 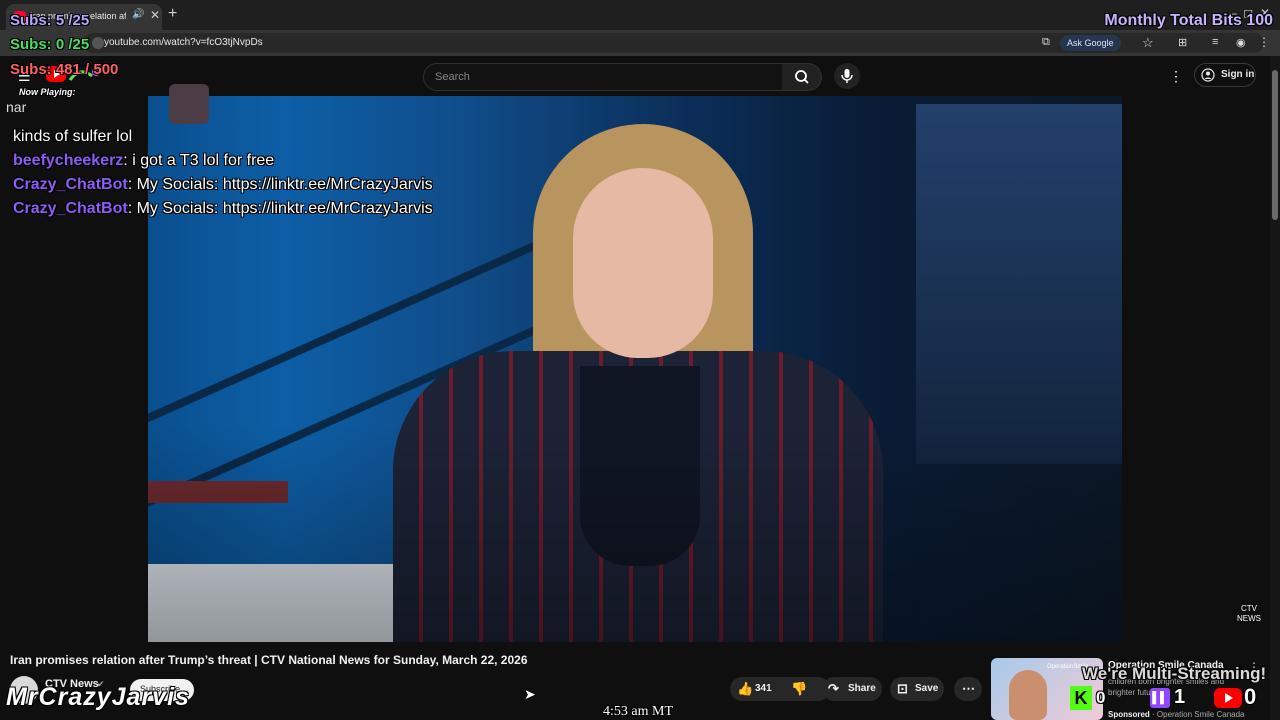 I want to click on ad-child-image, so click(x=1028, y=695).